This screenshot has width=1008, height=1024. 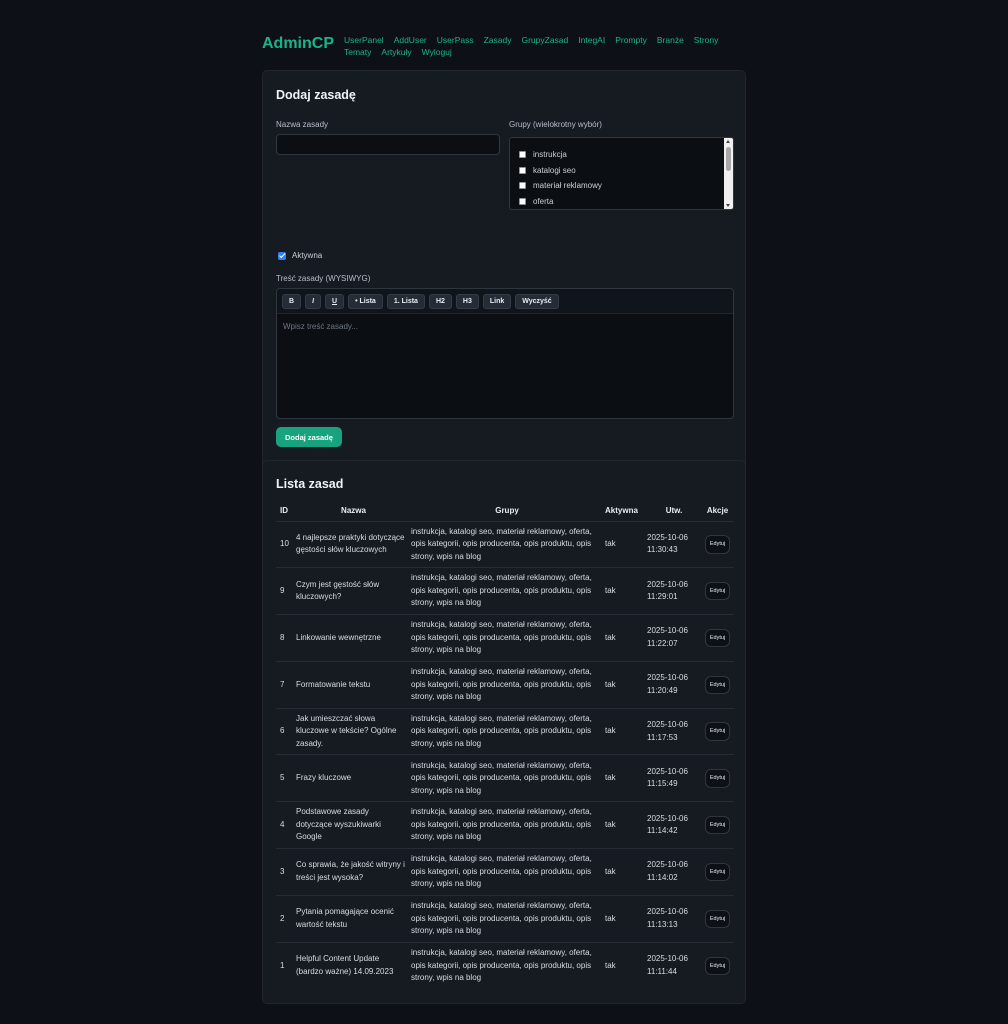 I want to click on scroll-up-icon, so click(x=728, y=141).